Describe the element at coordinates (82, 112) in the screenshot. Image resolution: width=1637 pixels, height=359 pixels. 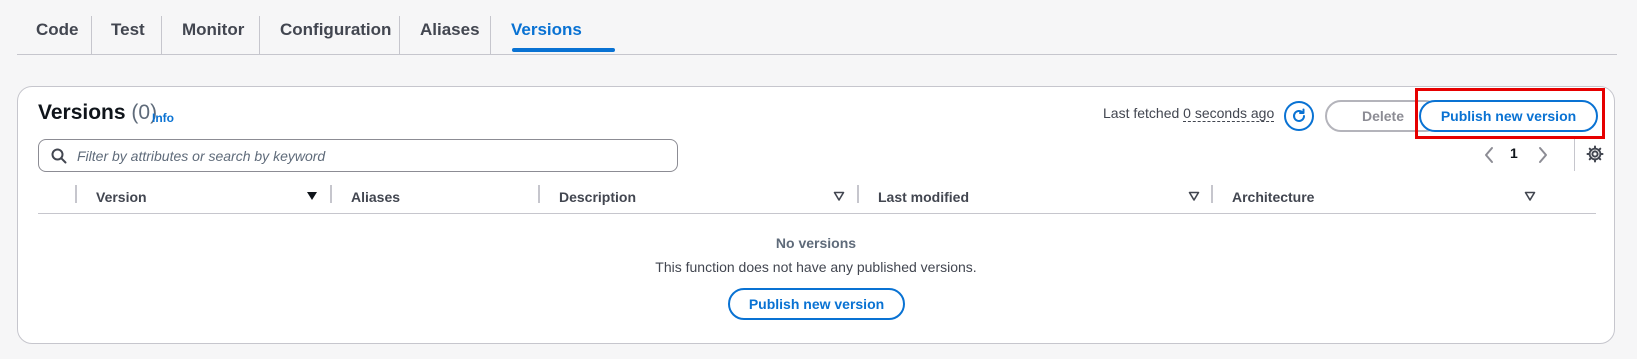
I see `panel-title-text: Versions` at that location.